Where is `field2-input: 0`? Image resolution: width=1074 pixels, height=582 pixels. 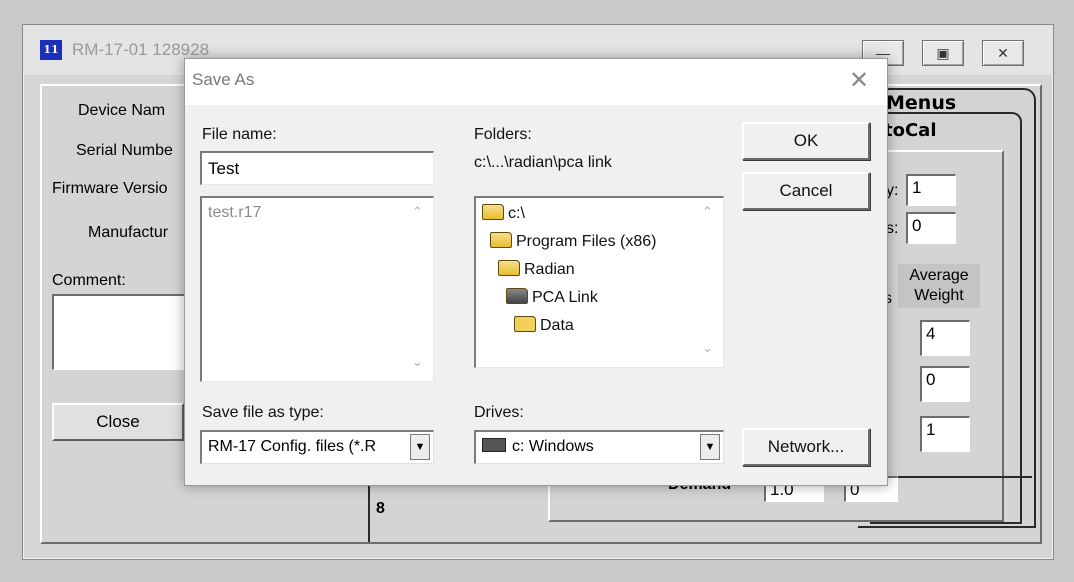
field2-input: 0 is located at coordinates (931, 228).